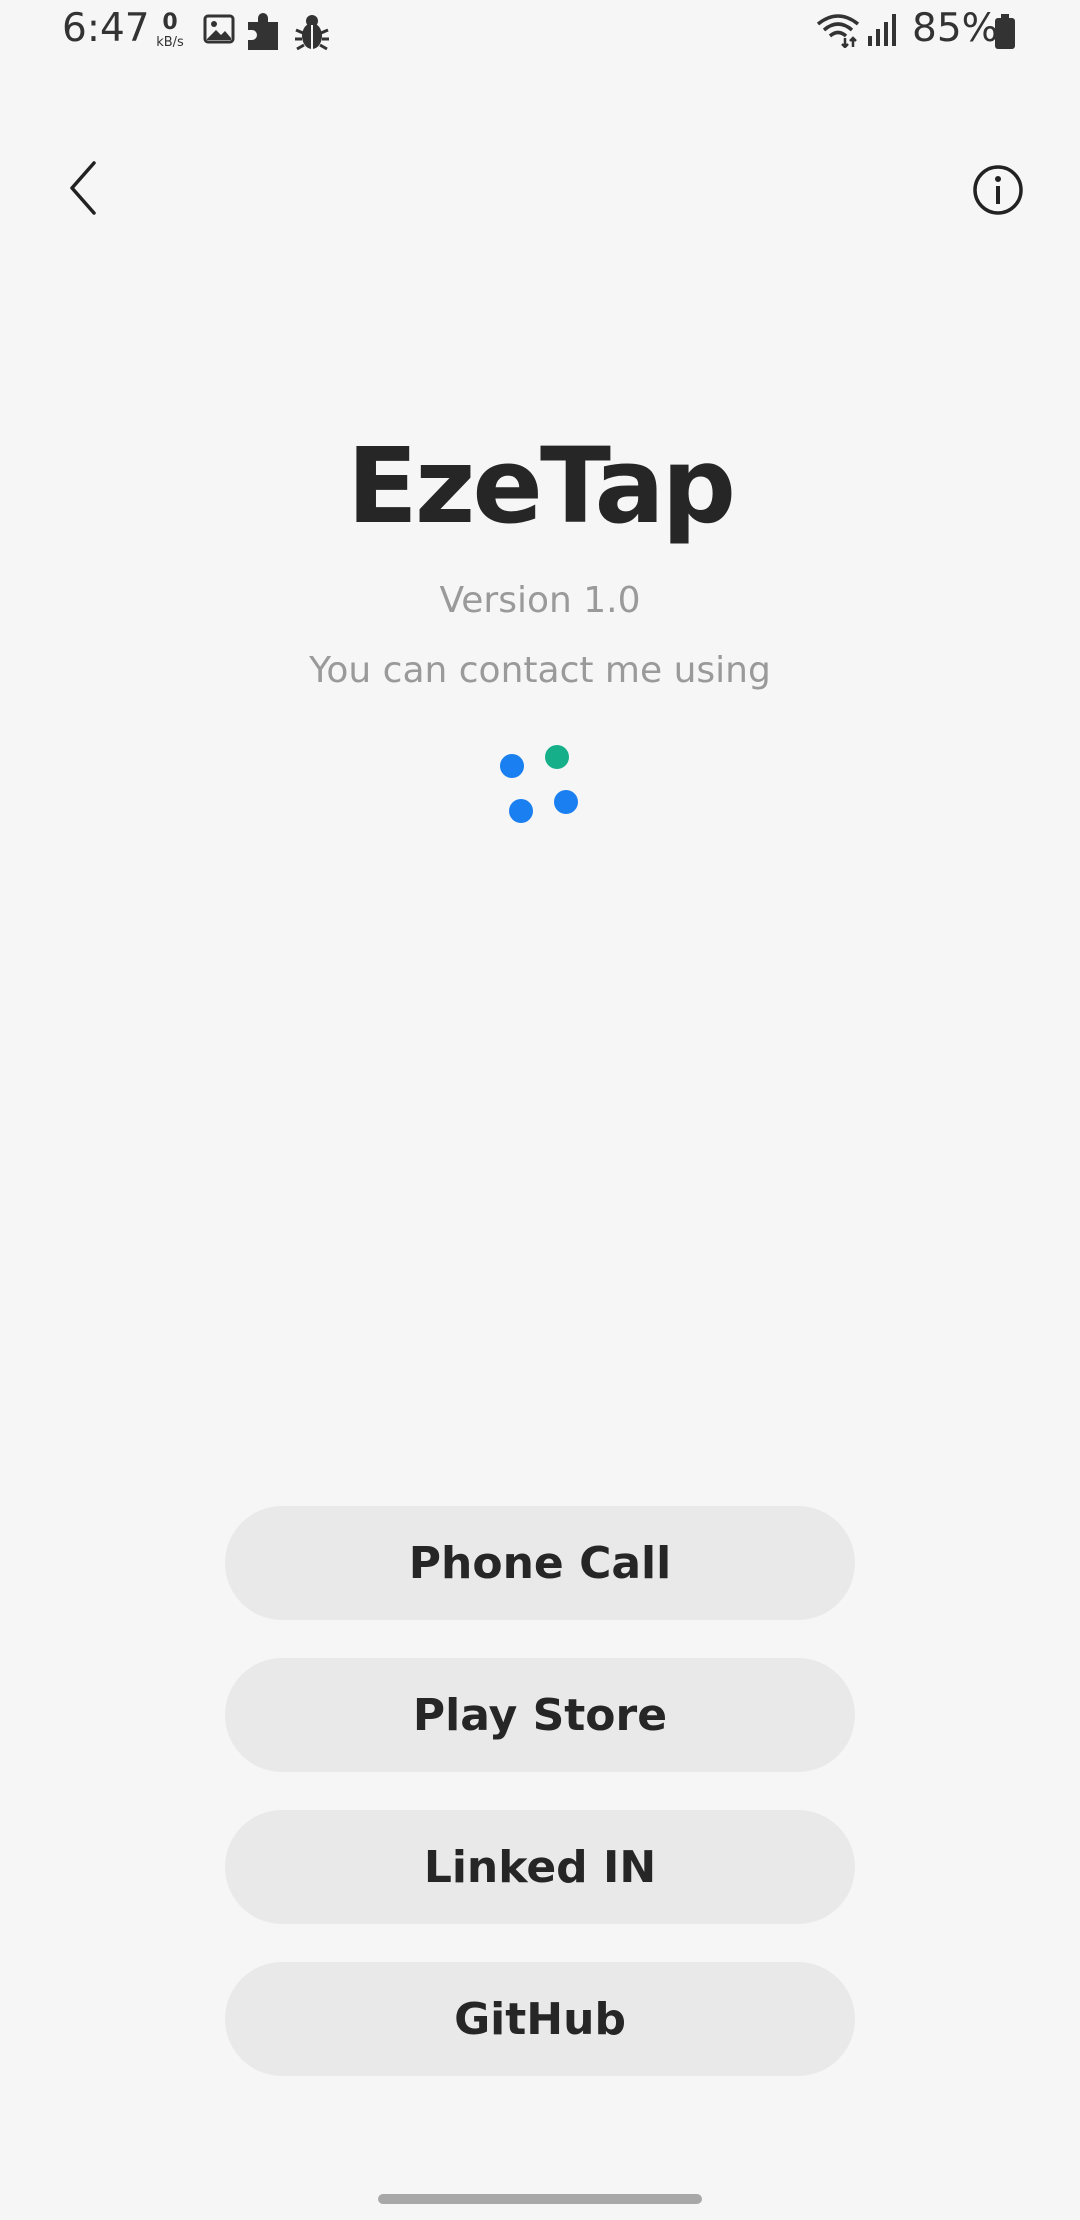 Image resolution: width=1080 pixels, height=2220 pixels. What do you see at coordinates (541, 486) in the screenshot?
I see `app-title: EzeTap` at bounding box center [541, 486].